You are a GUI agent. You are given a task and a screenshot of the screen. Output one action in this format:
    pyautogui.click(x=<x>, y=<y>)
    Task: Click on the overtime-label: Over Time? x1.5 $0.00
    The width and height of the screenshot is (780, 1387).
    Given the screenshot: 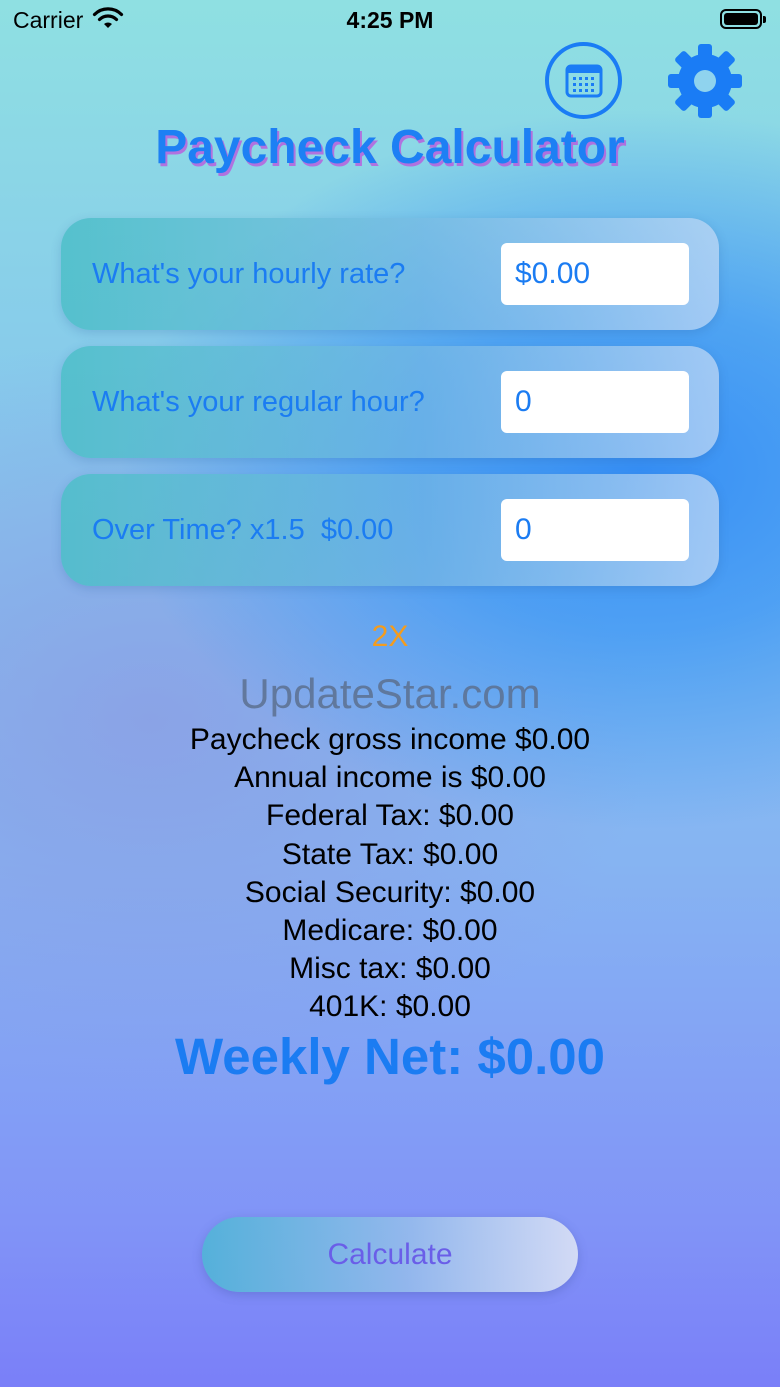 What is the action you would take?
    pyautogui.click(x=243, y=530)
    